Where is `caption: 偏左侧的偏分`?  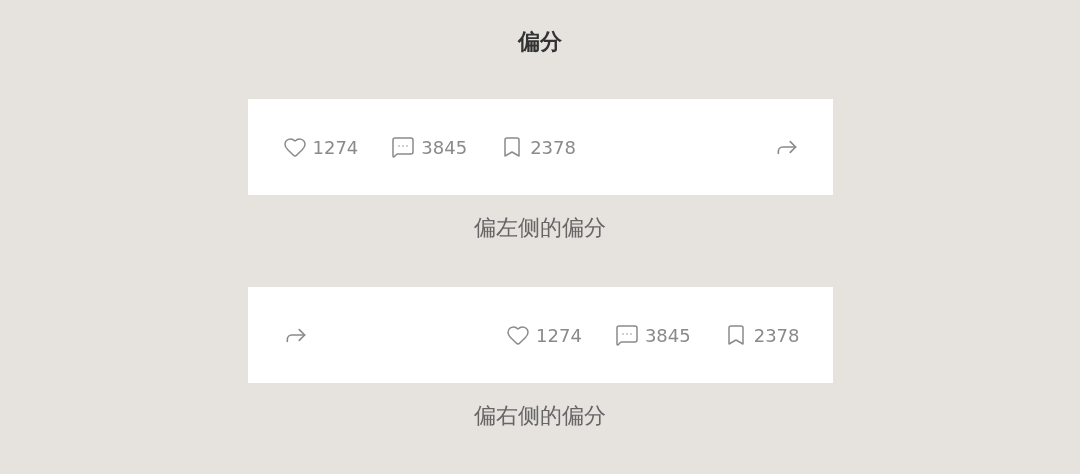
caption: 偏左侧的偏分 is located at coordinates (540, 228).